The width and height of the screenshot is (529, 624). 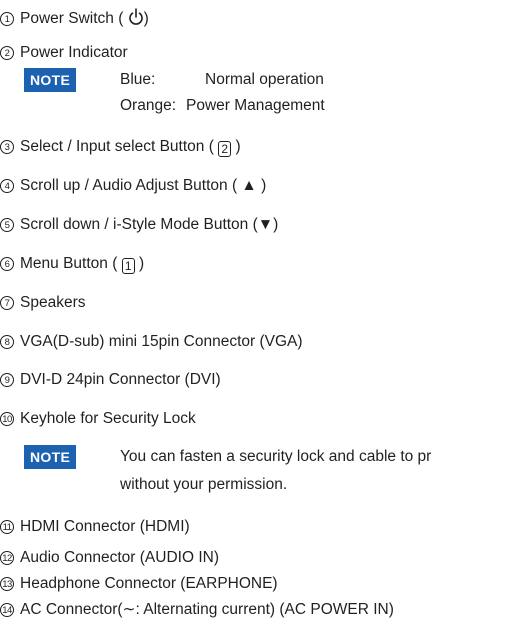 What do you see at coordinates (149, 224) in the screenshot?
I see `item-text: Scroll down / i-Style Mode Button (▼)` at bounding box center [149, 224].